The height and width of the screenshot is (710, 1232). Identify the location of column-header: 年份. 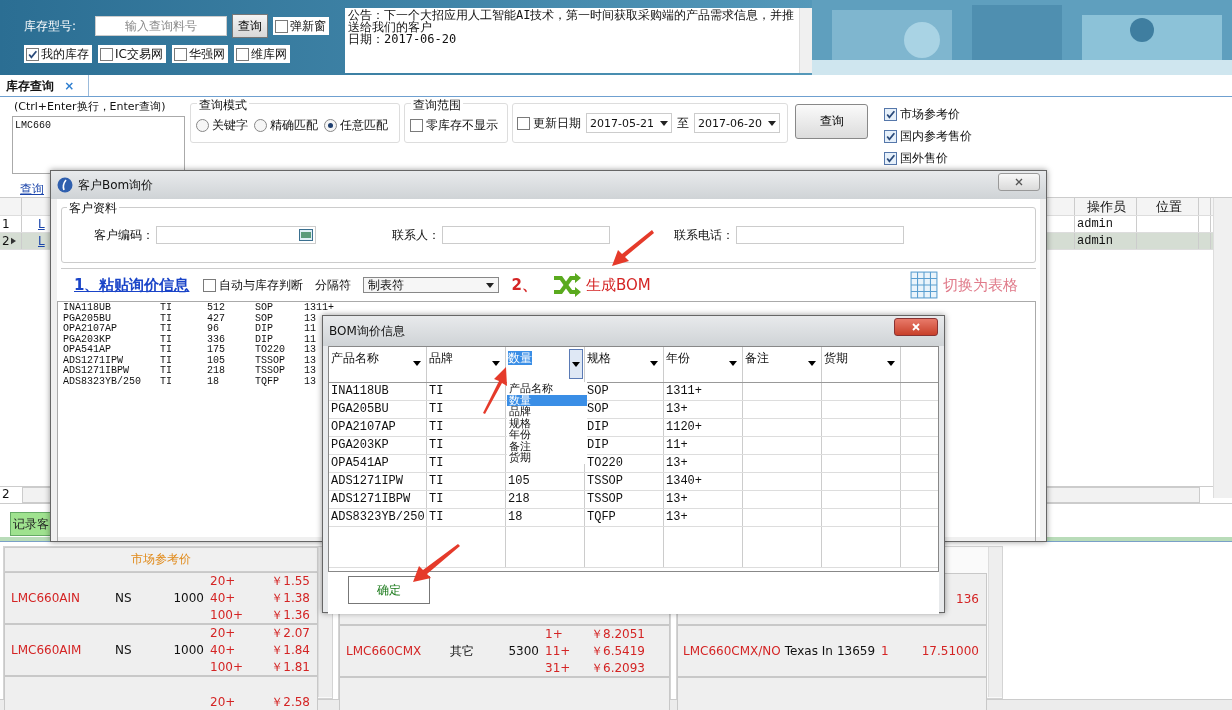
(703, 364).